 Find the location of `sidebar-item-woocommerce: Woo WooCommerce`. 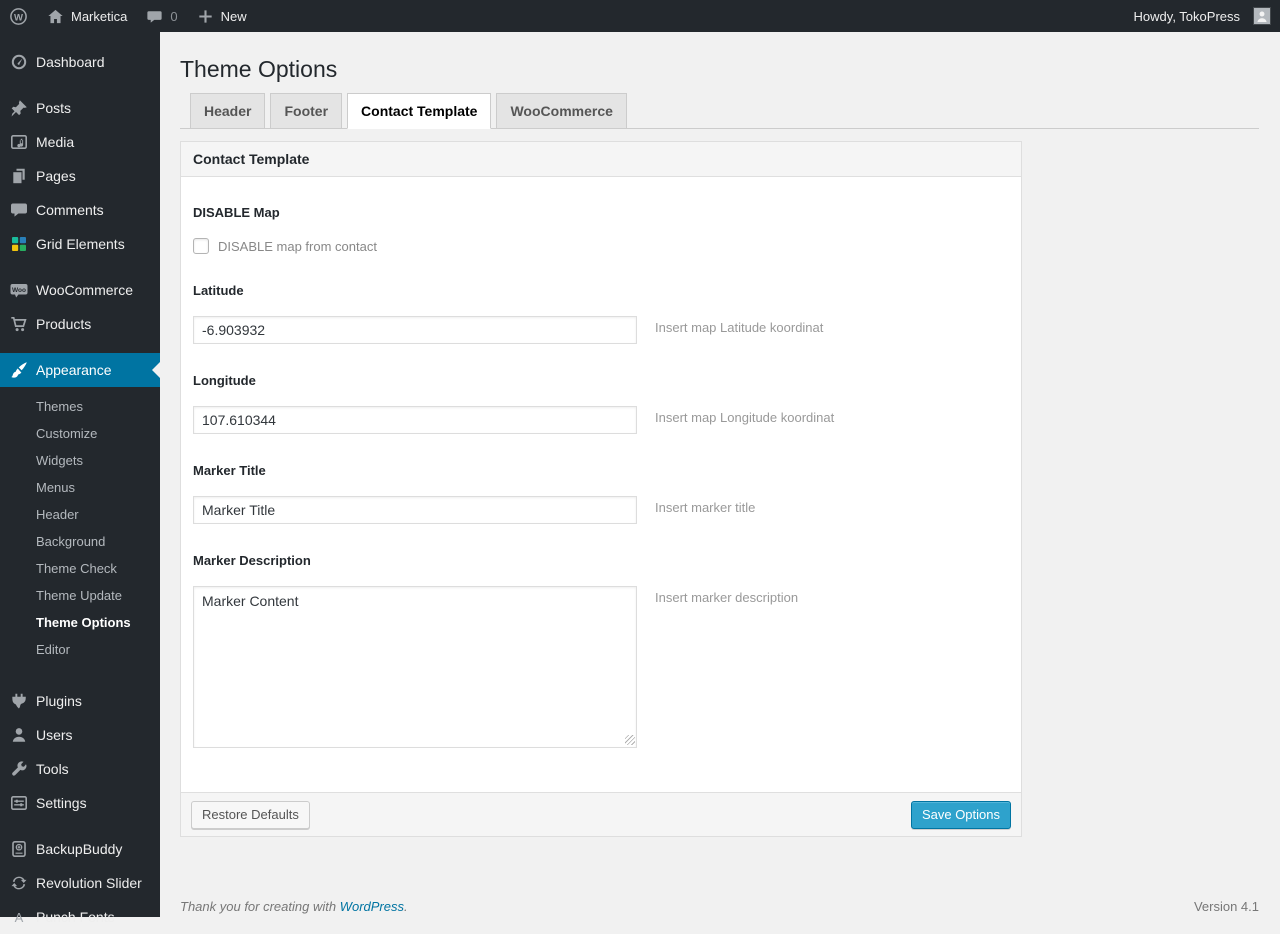

sidebar-item-woocommerce: Woo WooCommerce is located at coordinates (80, 290).